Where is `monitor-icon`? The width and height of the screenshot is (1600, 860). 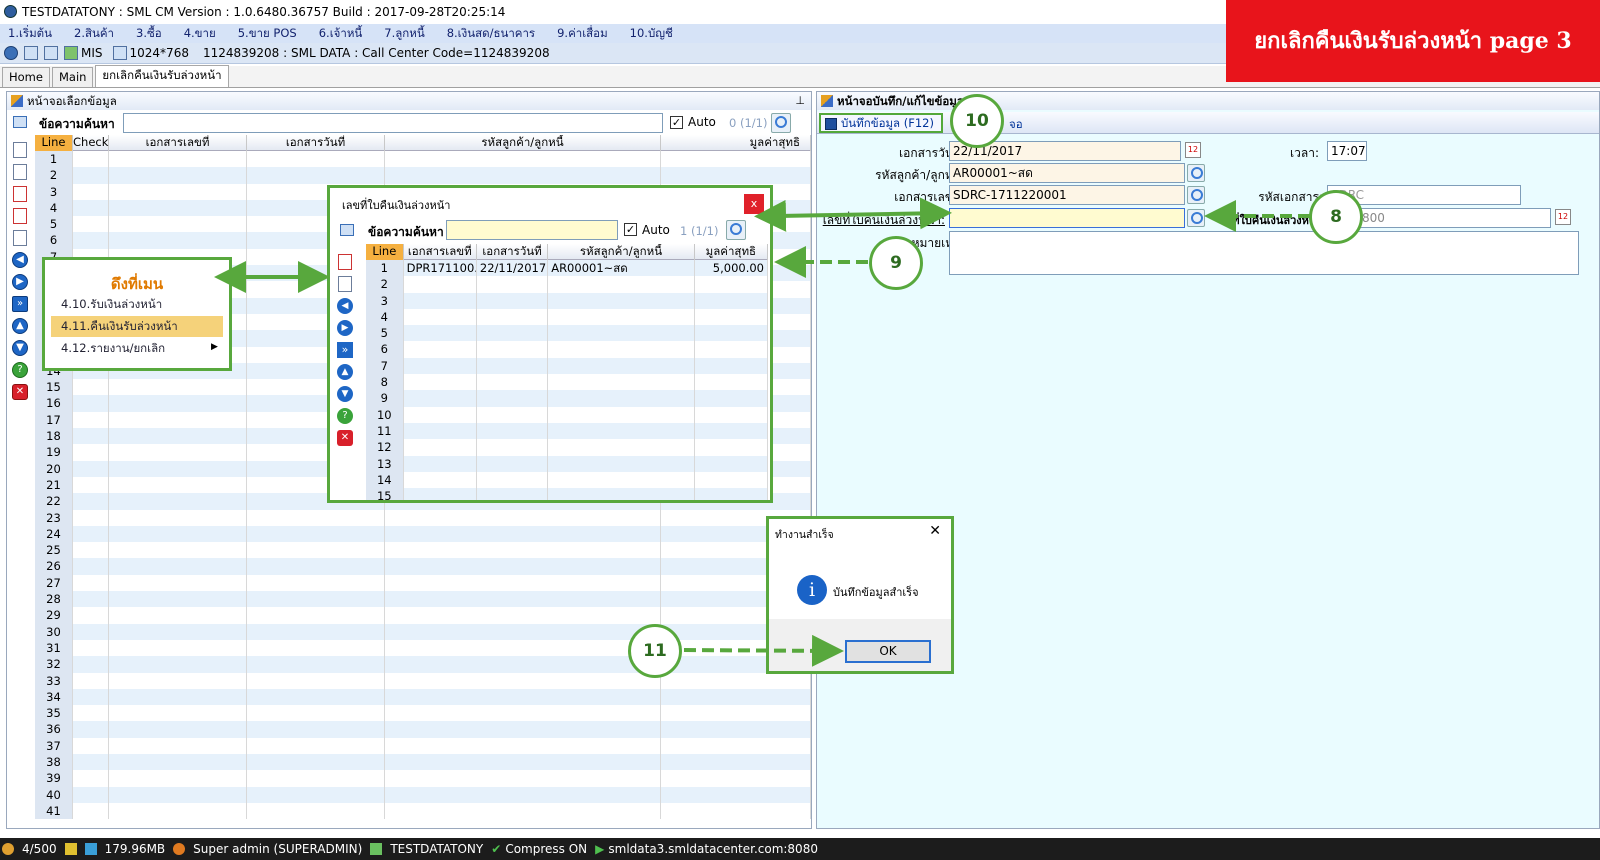 monitor-icon is located at coordinates (90, 849).